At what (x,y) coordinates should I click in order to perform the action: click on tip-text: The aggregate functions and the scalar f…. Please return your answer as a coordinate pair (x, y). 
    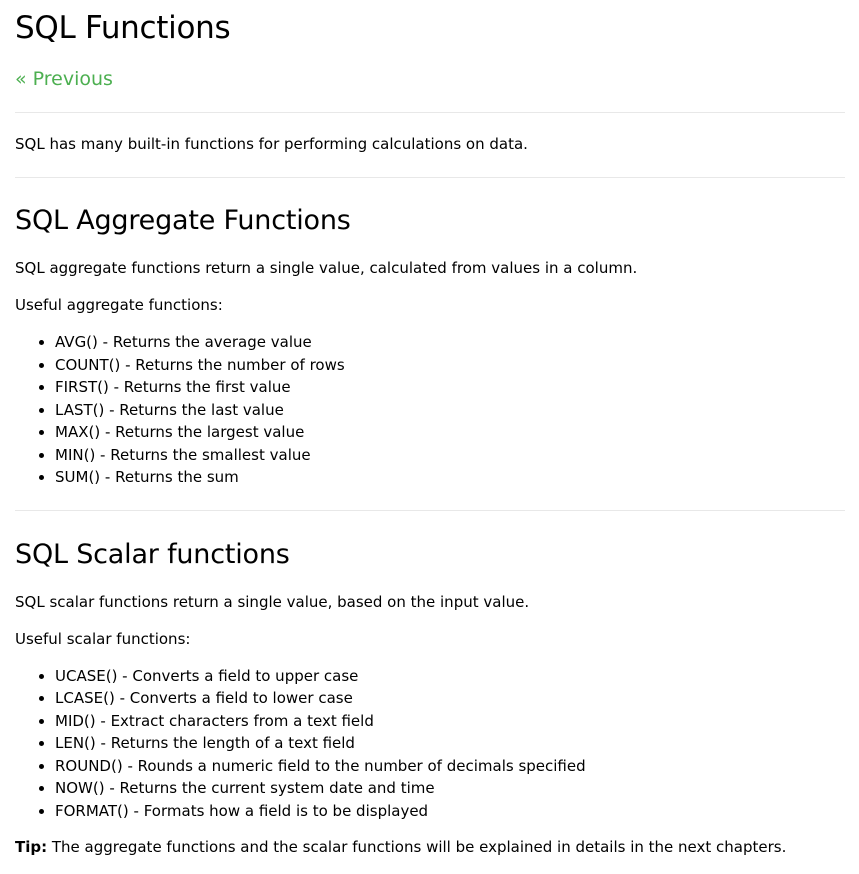
    Looking at the image, I should click on (417, 847).